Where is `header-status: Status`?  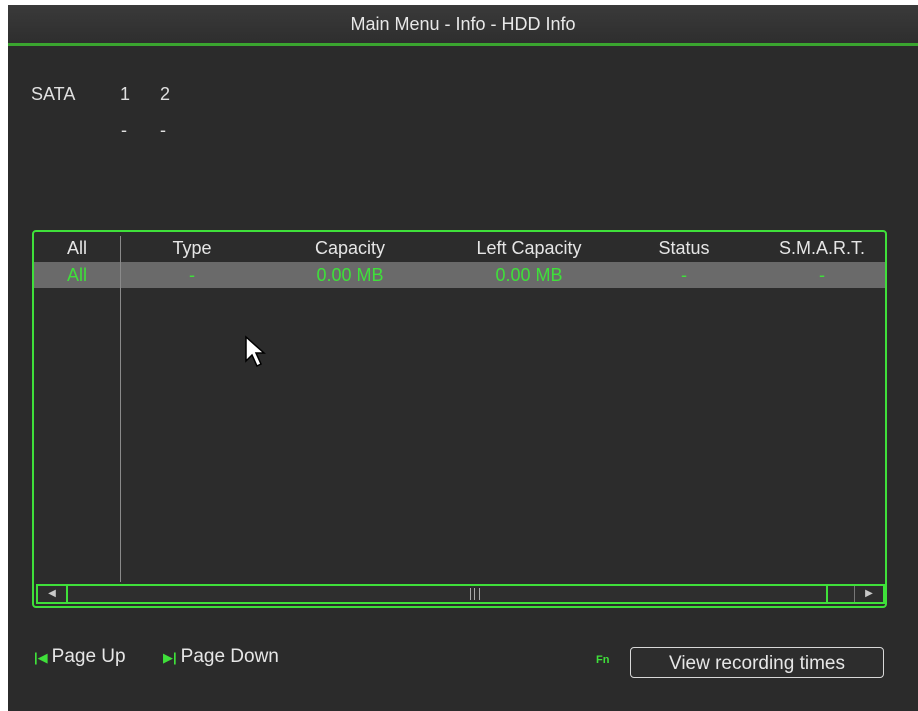 header-status: Status is located at coordinates (684, 248).